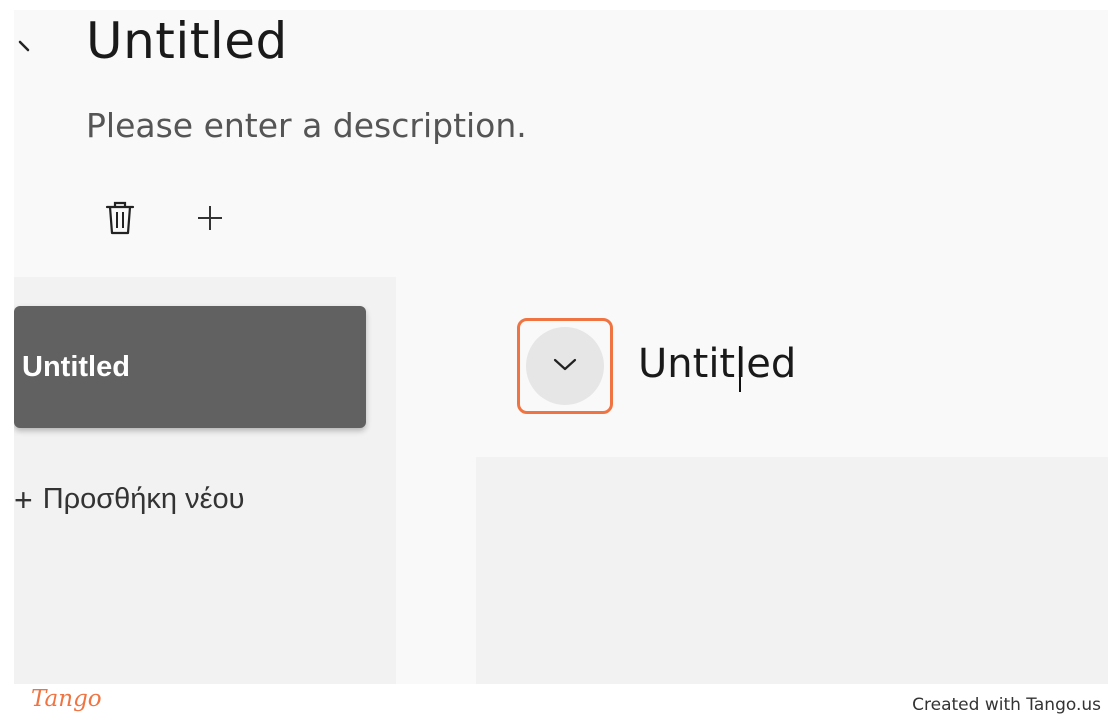 The image size is (1108, 719). Describe the element at coordinates (23, 499) in the screenshot. I see `plus-icon: +` at that location.